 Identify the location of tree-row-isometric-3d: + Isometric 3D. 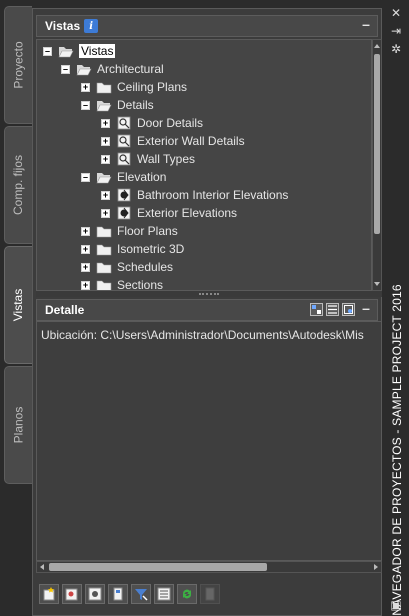
(132, 249).